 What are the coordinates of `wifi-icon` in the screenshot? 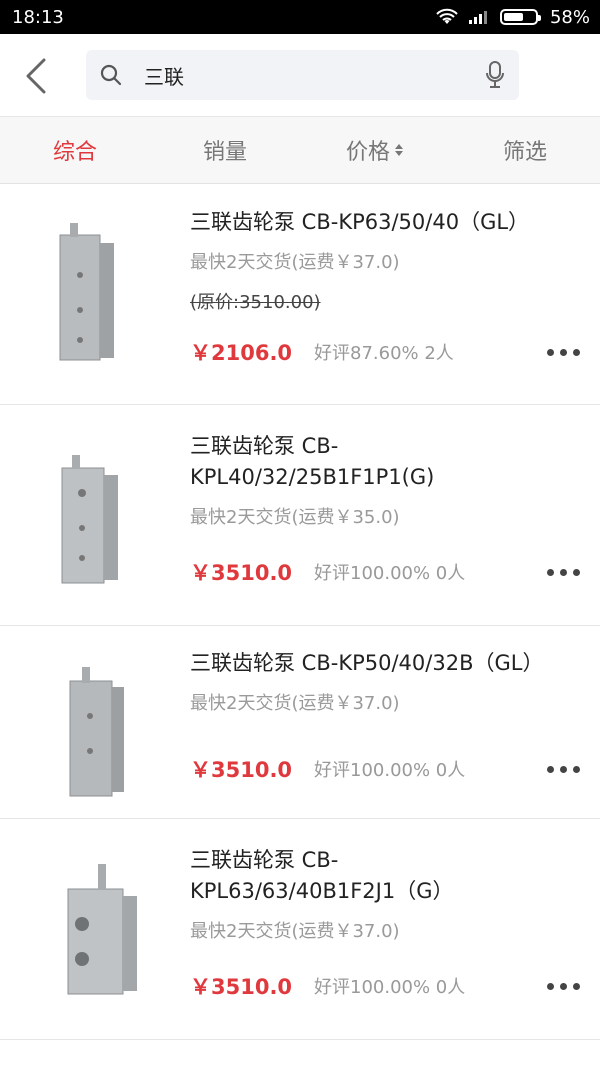 It's located at (447, 16).